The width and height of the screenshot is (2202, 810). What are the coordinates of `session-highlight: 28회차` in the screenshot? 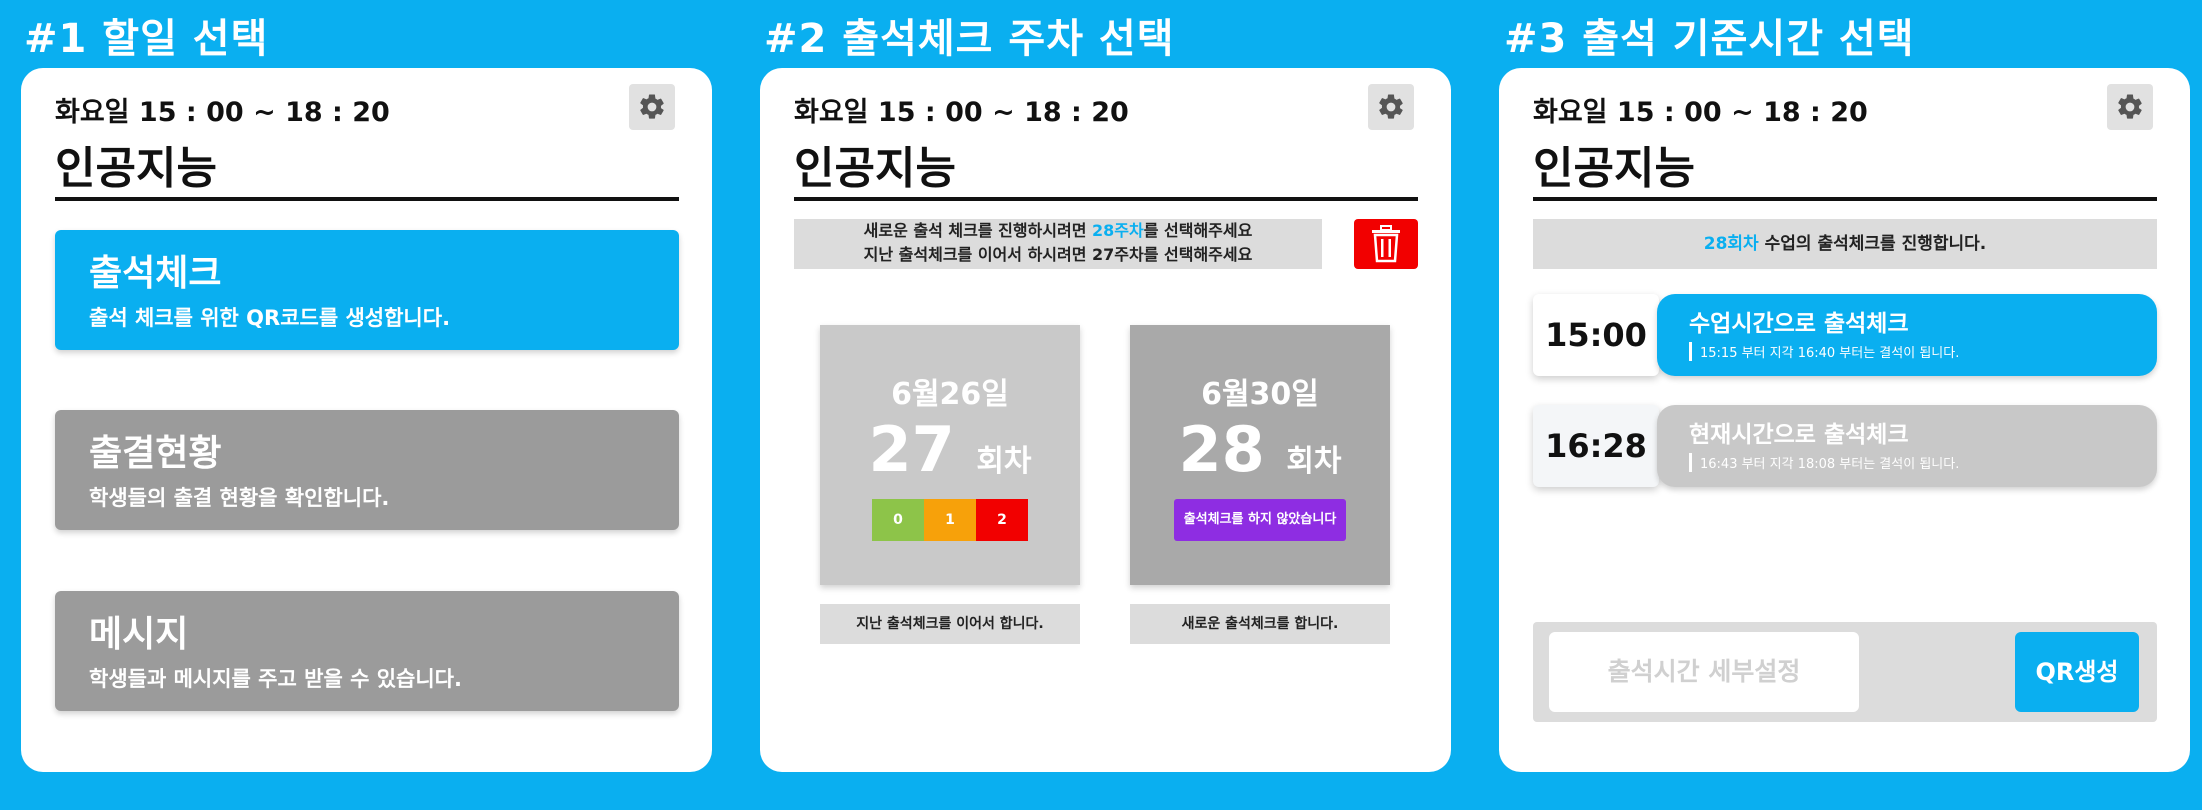 It's located at (1731, 244).